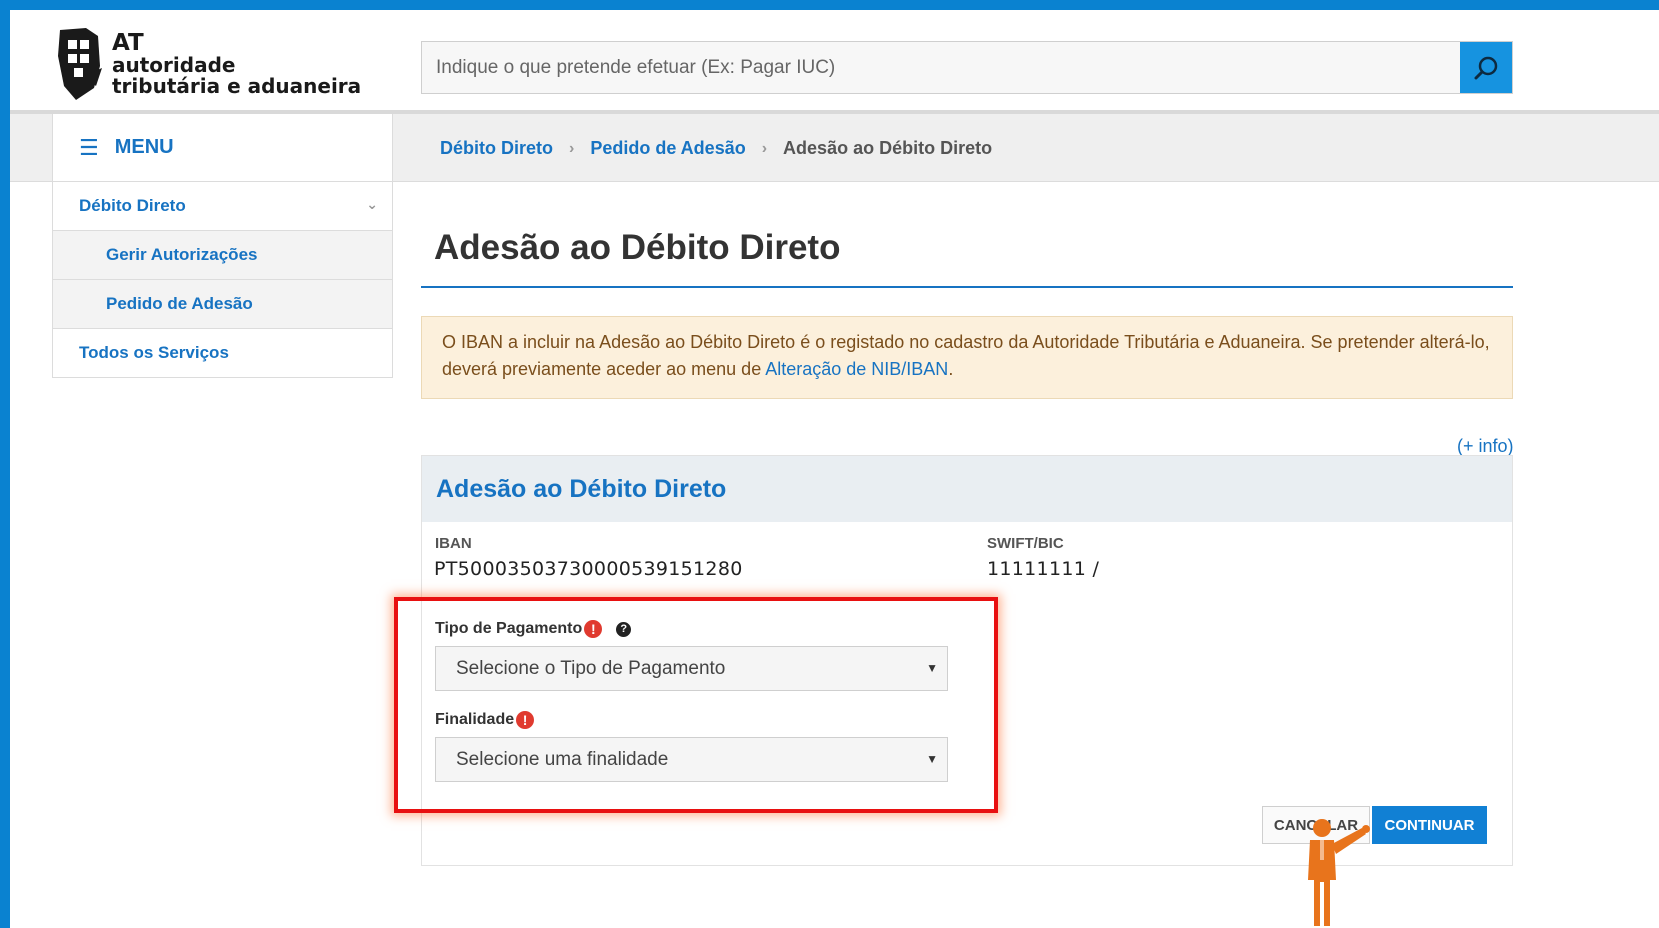 Image resolution: width=1659 pixels, height=928 pixels. What do you see at coordinates (1485, 446) in the screenshot?
I see `more-info-link: (+ info)` at bounding box center [1485, 446].